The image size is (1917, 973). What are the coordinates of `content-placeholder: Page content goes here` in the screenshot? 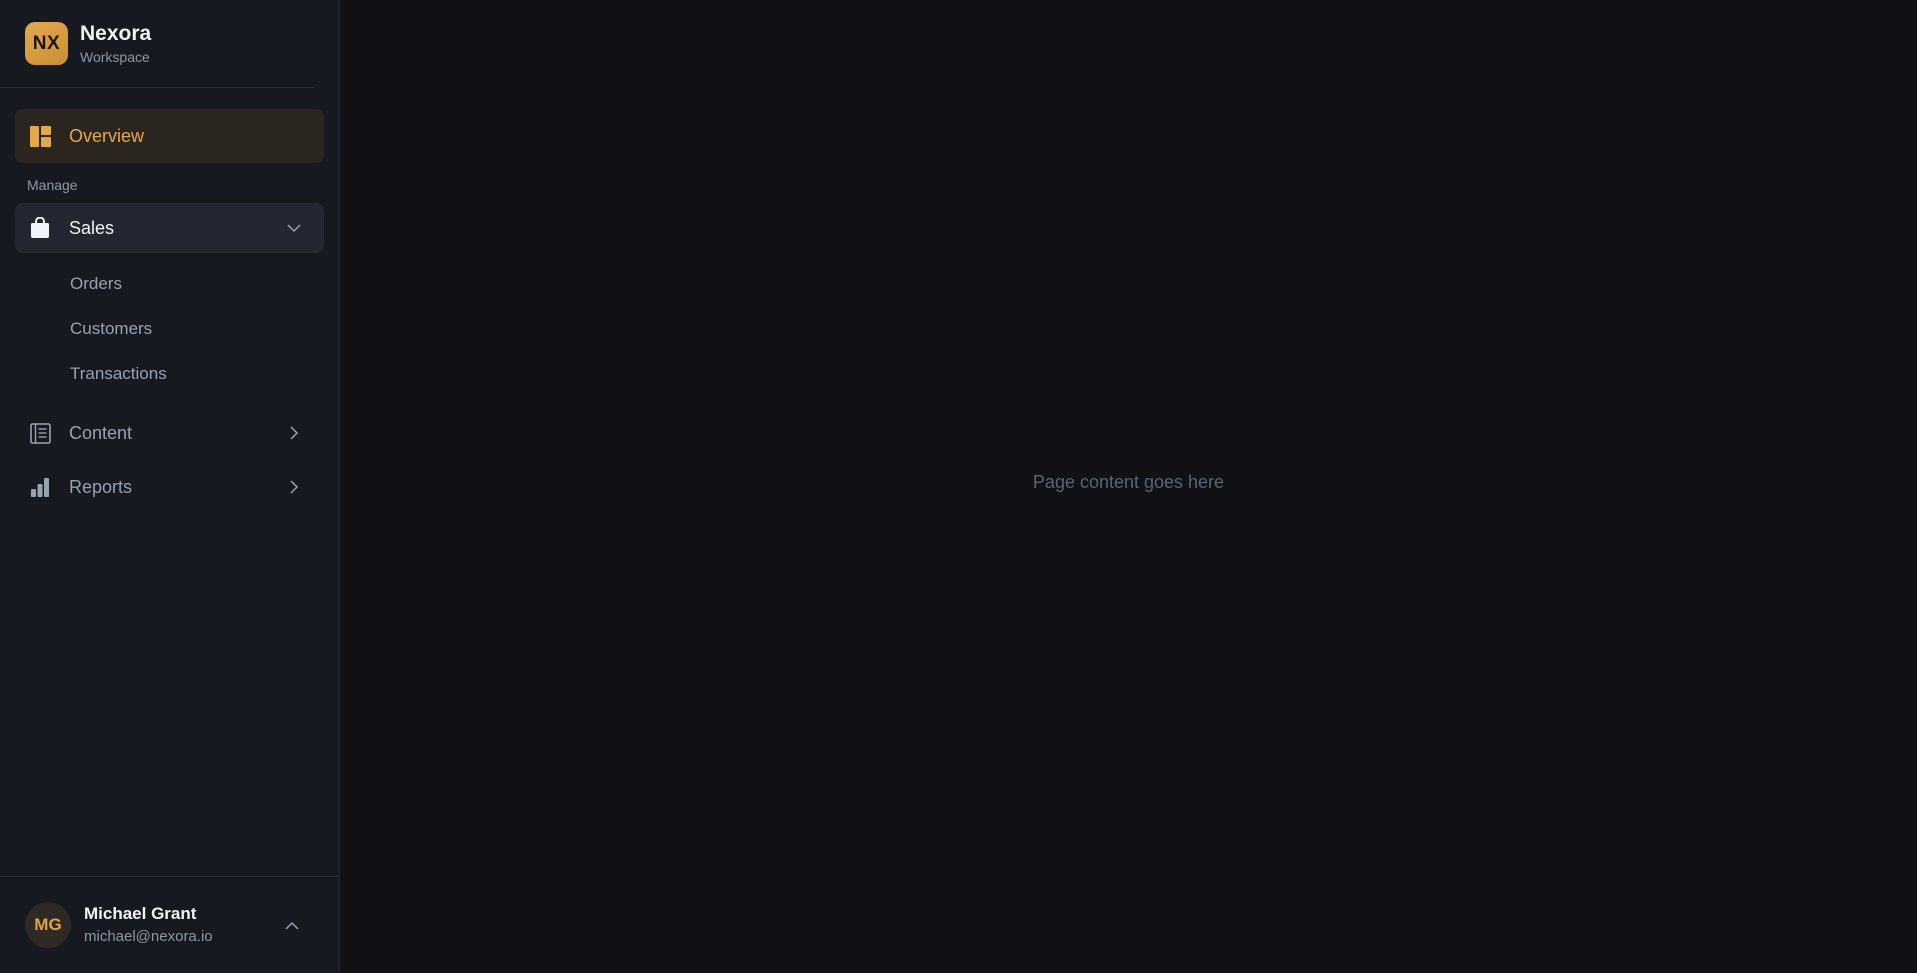 It's located at (1128, 481).